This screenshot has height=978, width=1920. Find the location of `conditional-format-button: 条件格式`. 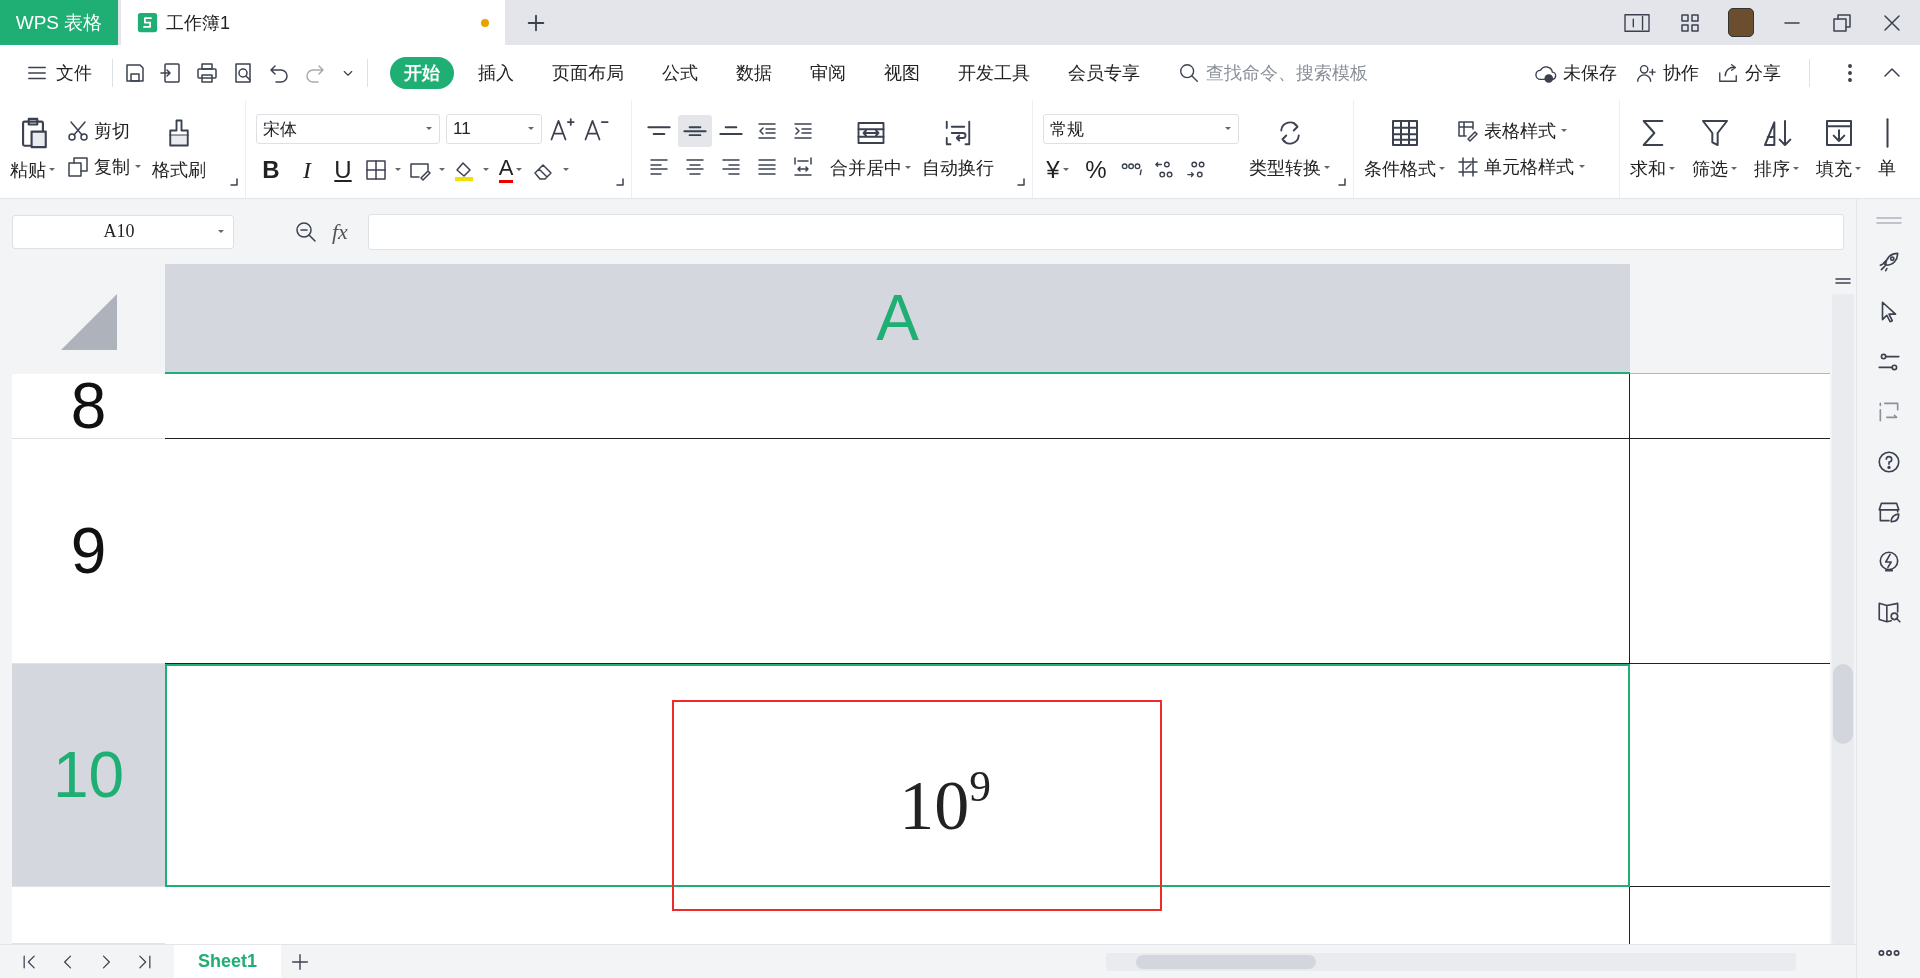

conditional-format-button: 条件格式 is located at coordinates (1405, 149).